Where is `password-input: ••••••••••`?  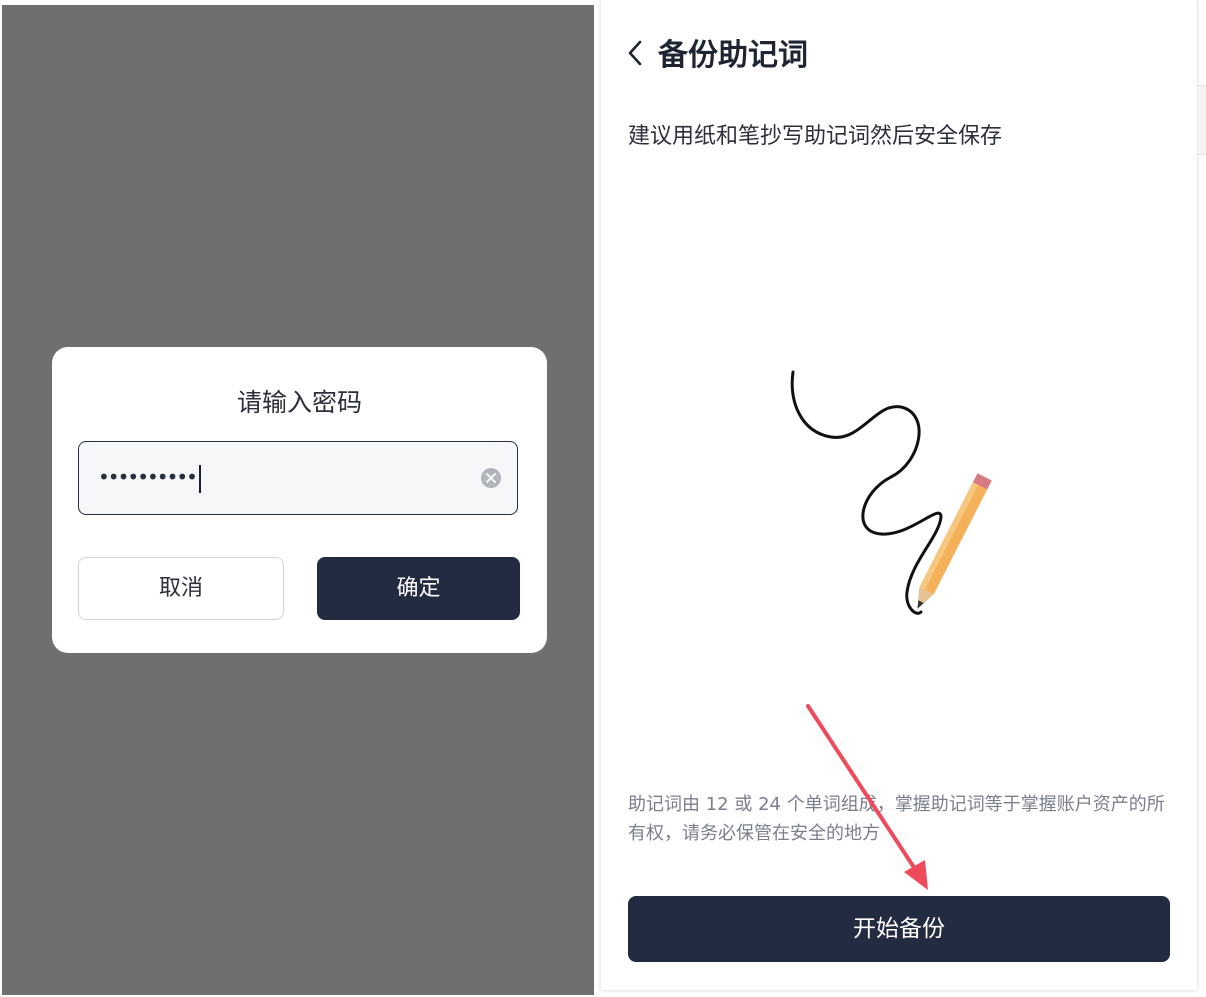
password-input: •••••••••• is located at coordinates (298, 478).